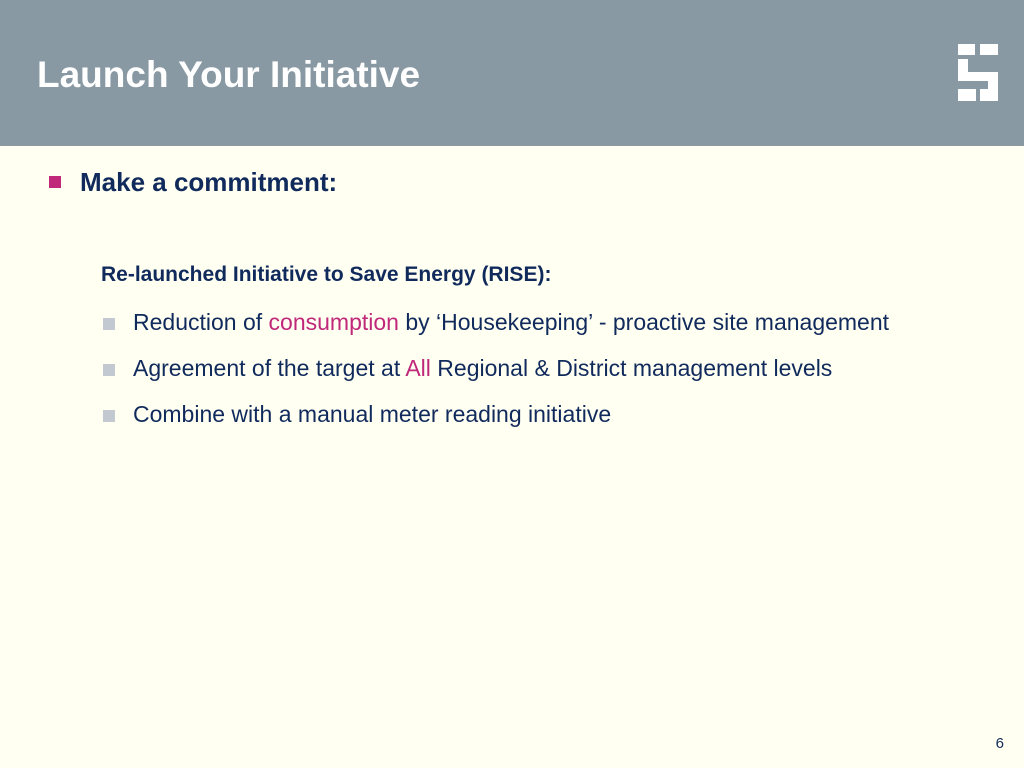 The width and height of the screenshot is (1024, 768). I want to click on page-number: 6, so click(999, 743).